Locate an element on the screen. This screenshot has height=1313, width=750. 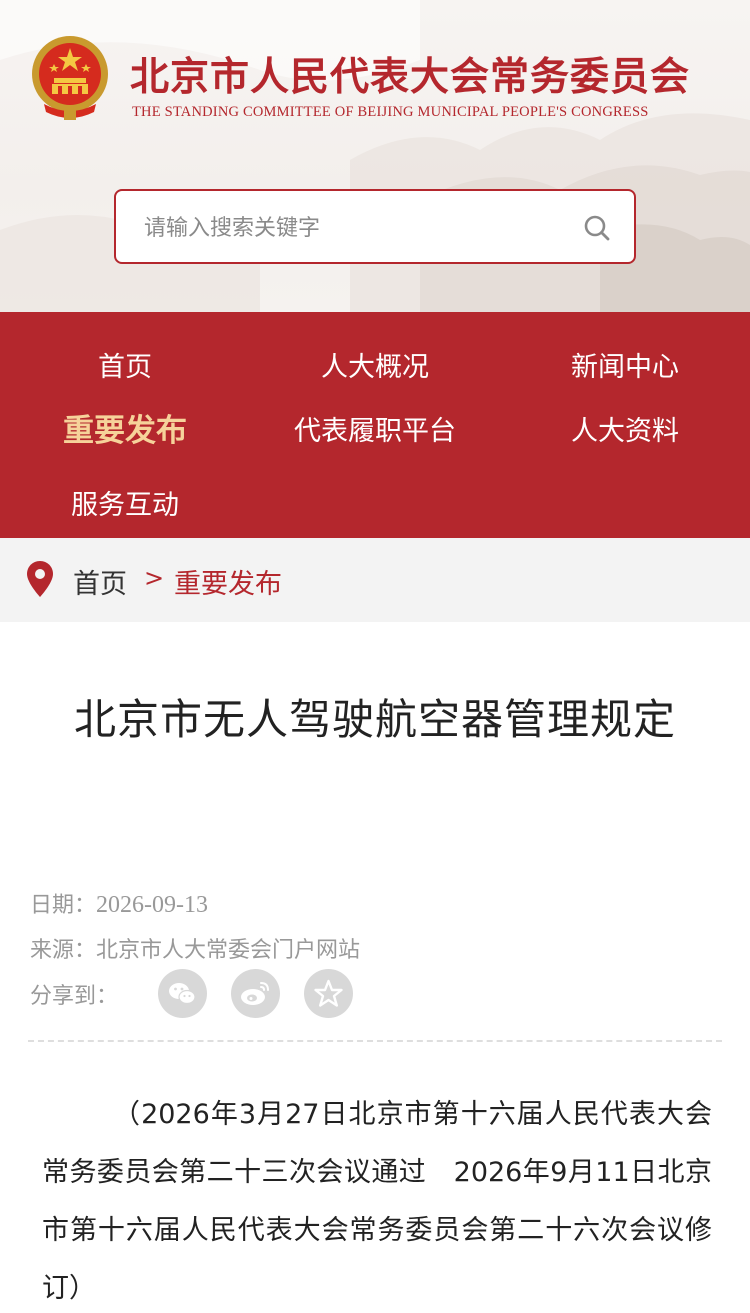
source-label: 来源： is located at coordinates (63, 950).